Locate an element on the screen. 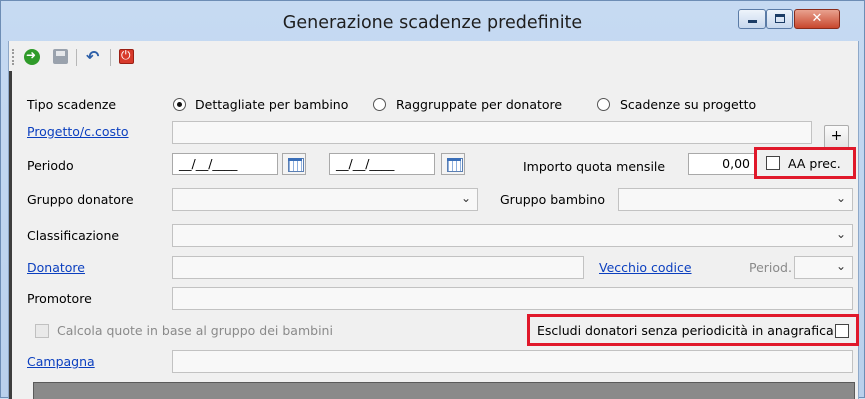 The width and height of the screenshot is (865, 399). calendar-from-icon is located at coordinates (294, 164).